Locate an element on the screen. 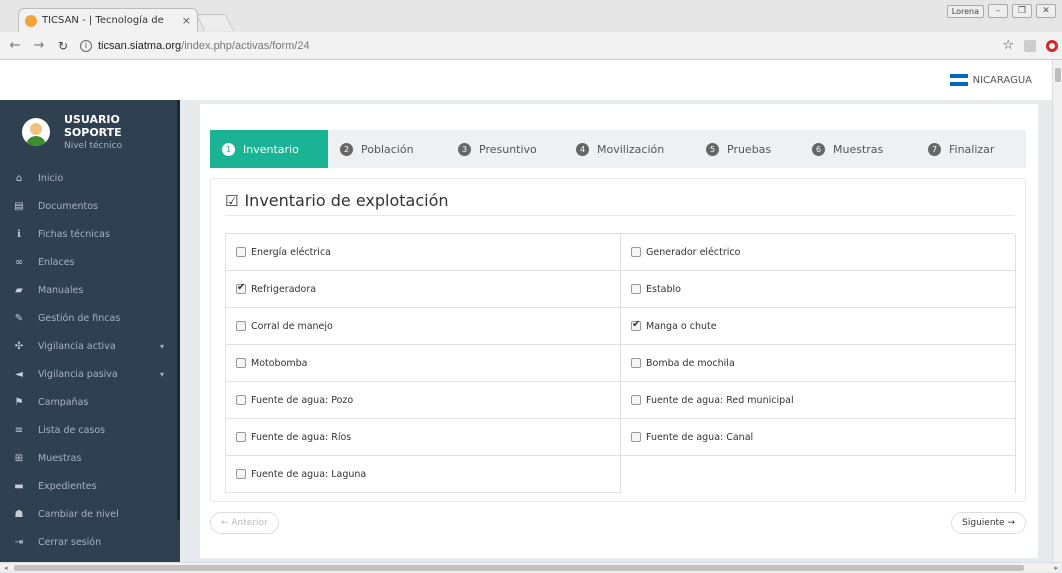 The image size is (1062, 573). sidebar-item-muestras: ⊞ Muestras is located at coordinates (90, 458).